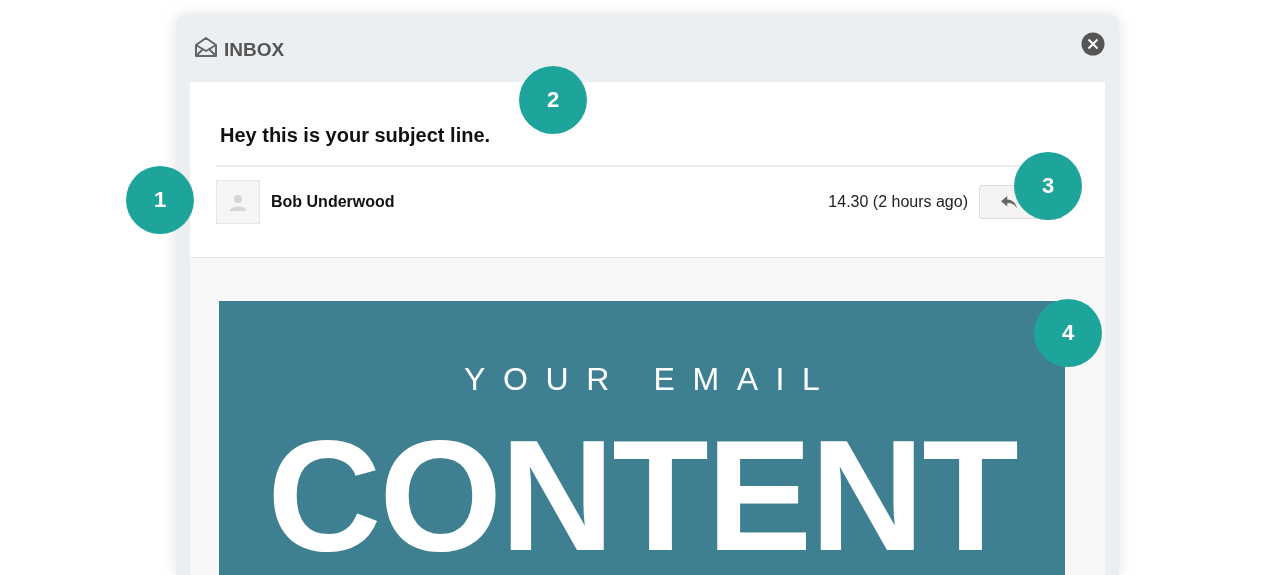  What do you see at coordinates (206, 46) in the screenshot?
I see `envelope-icon` at bounding box center [206, 46].